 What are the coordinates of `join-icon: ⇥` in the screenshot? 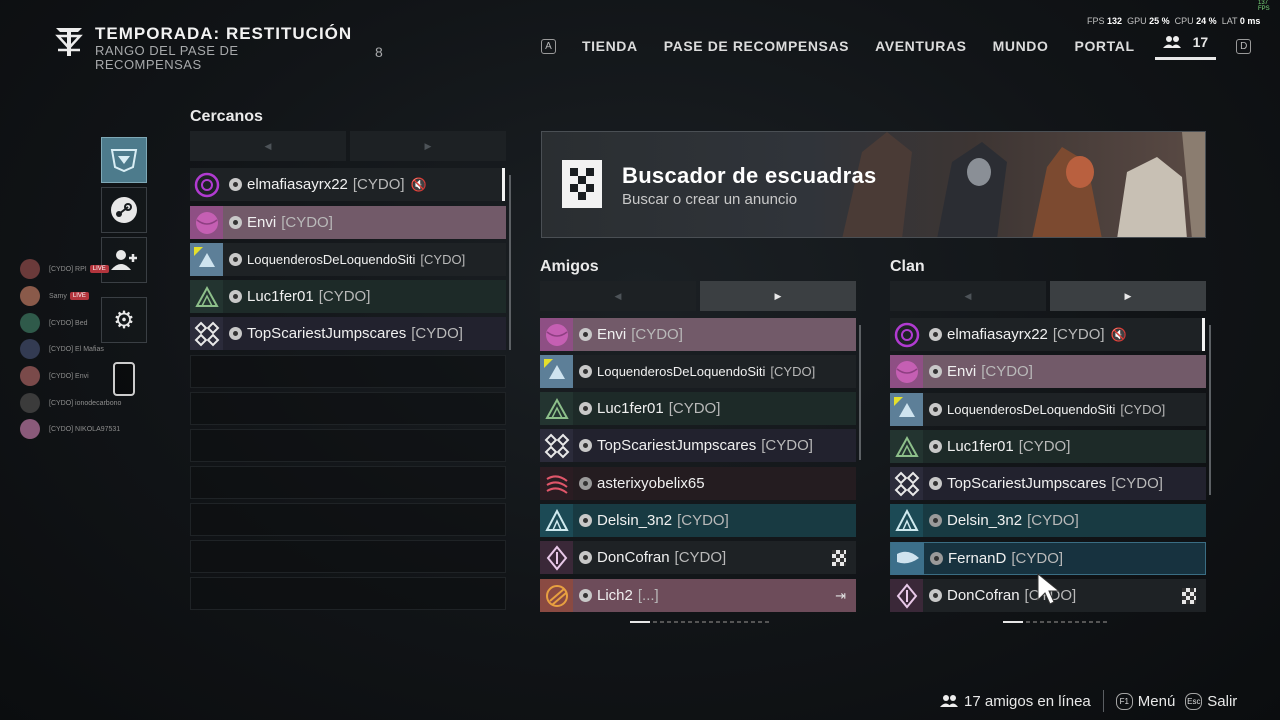 It's located at (840, 596).